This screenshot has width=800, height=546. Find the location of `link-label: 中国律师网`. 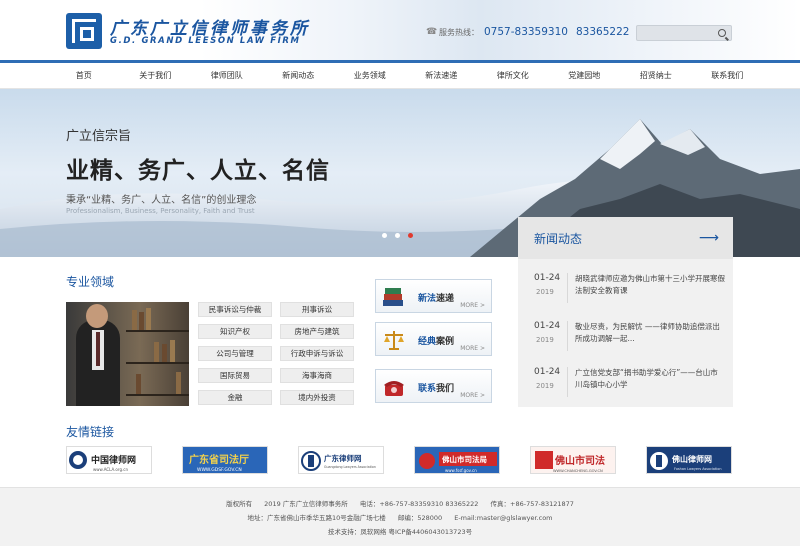

link-label: 中国律师网 is located at coordinates (113, 460).